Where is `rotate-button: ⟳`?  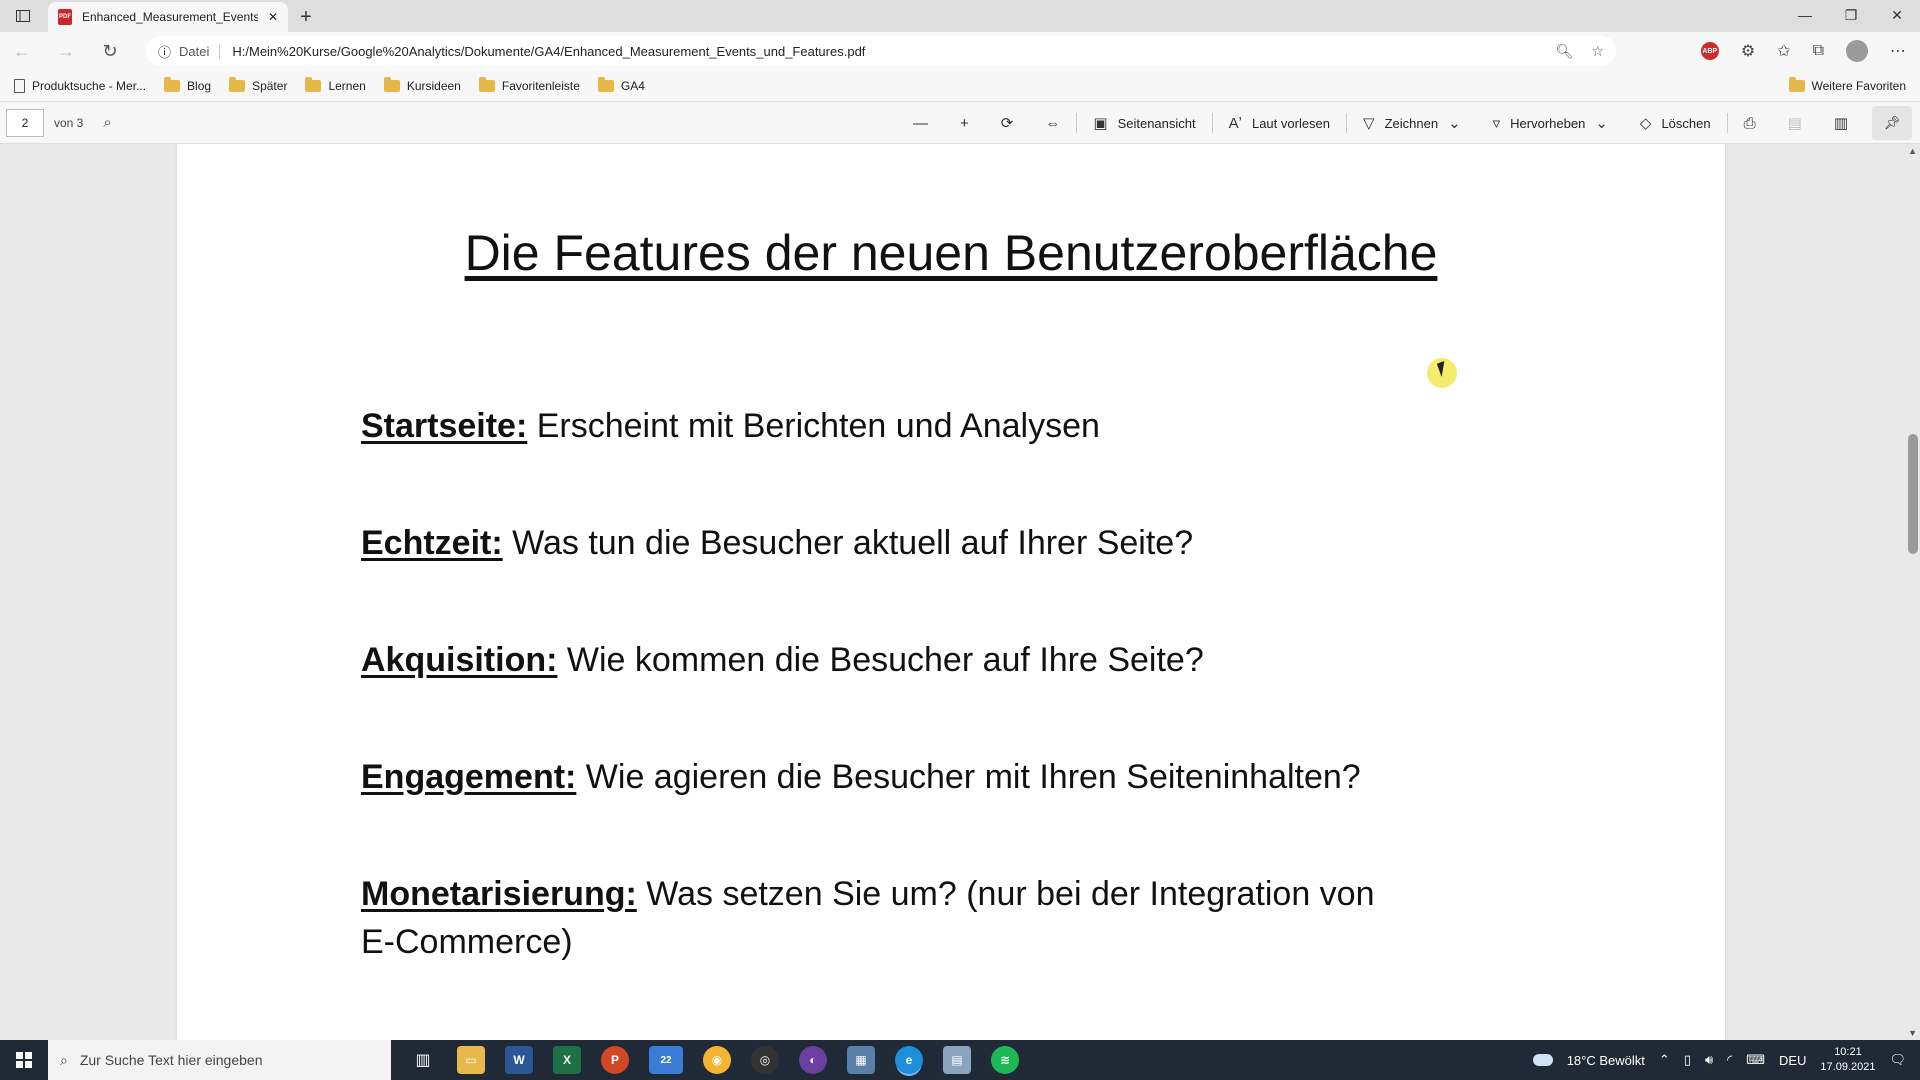 rotate-button: ⟳ is located at coordinates (1007, 123).